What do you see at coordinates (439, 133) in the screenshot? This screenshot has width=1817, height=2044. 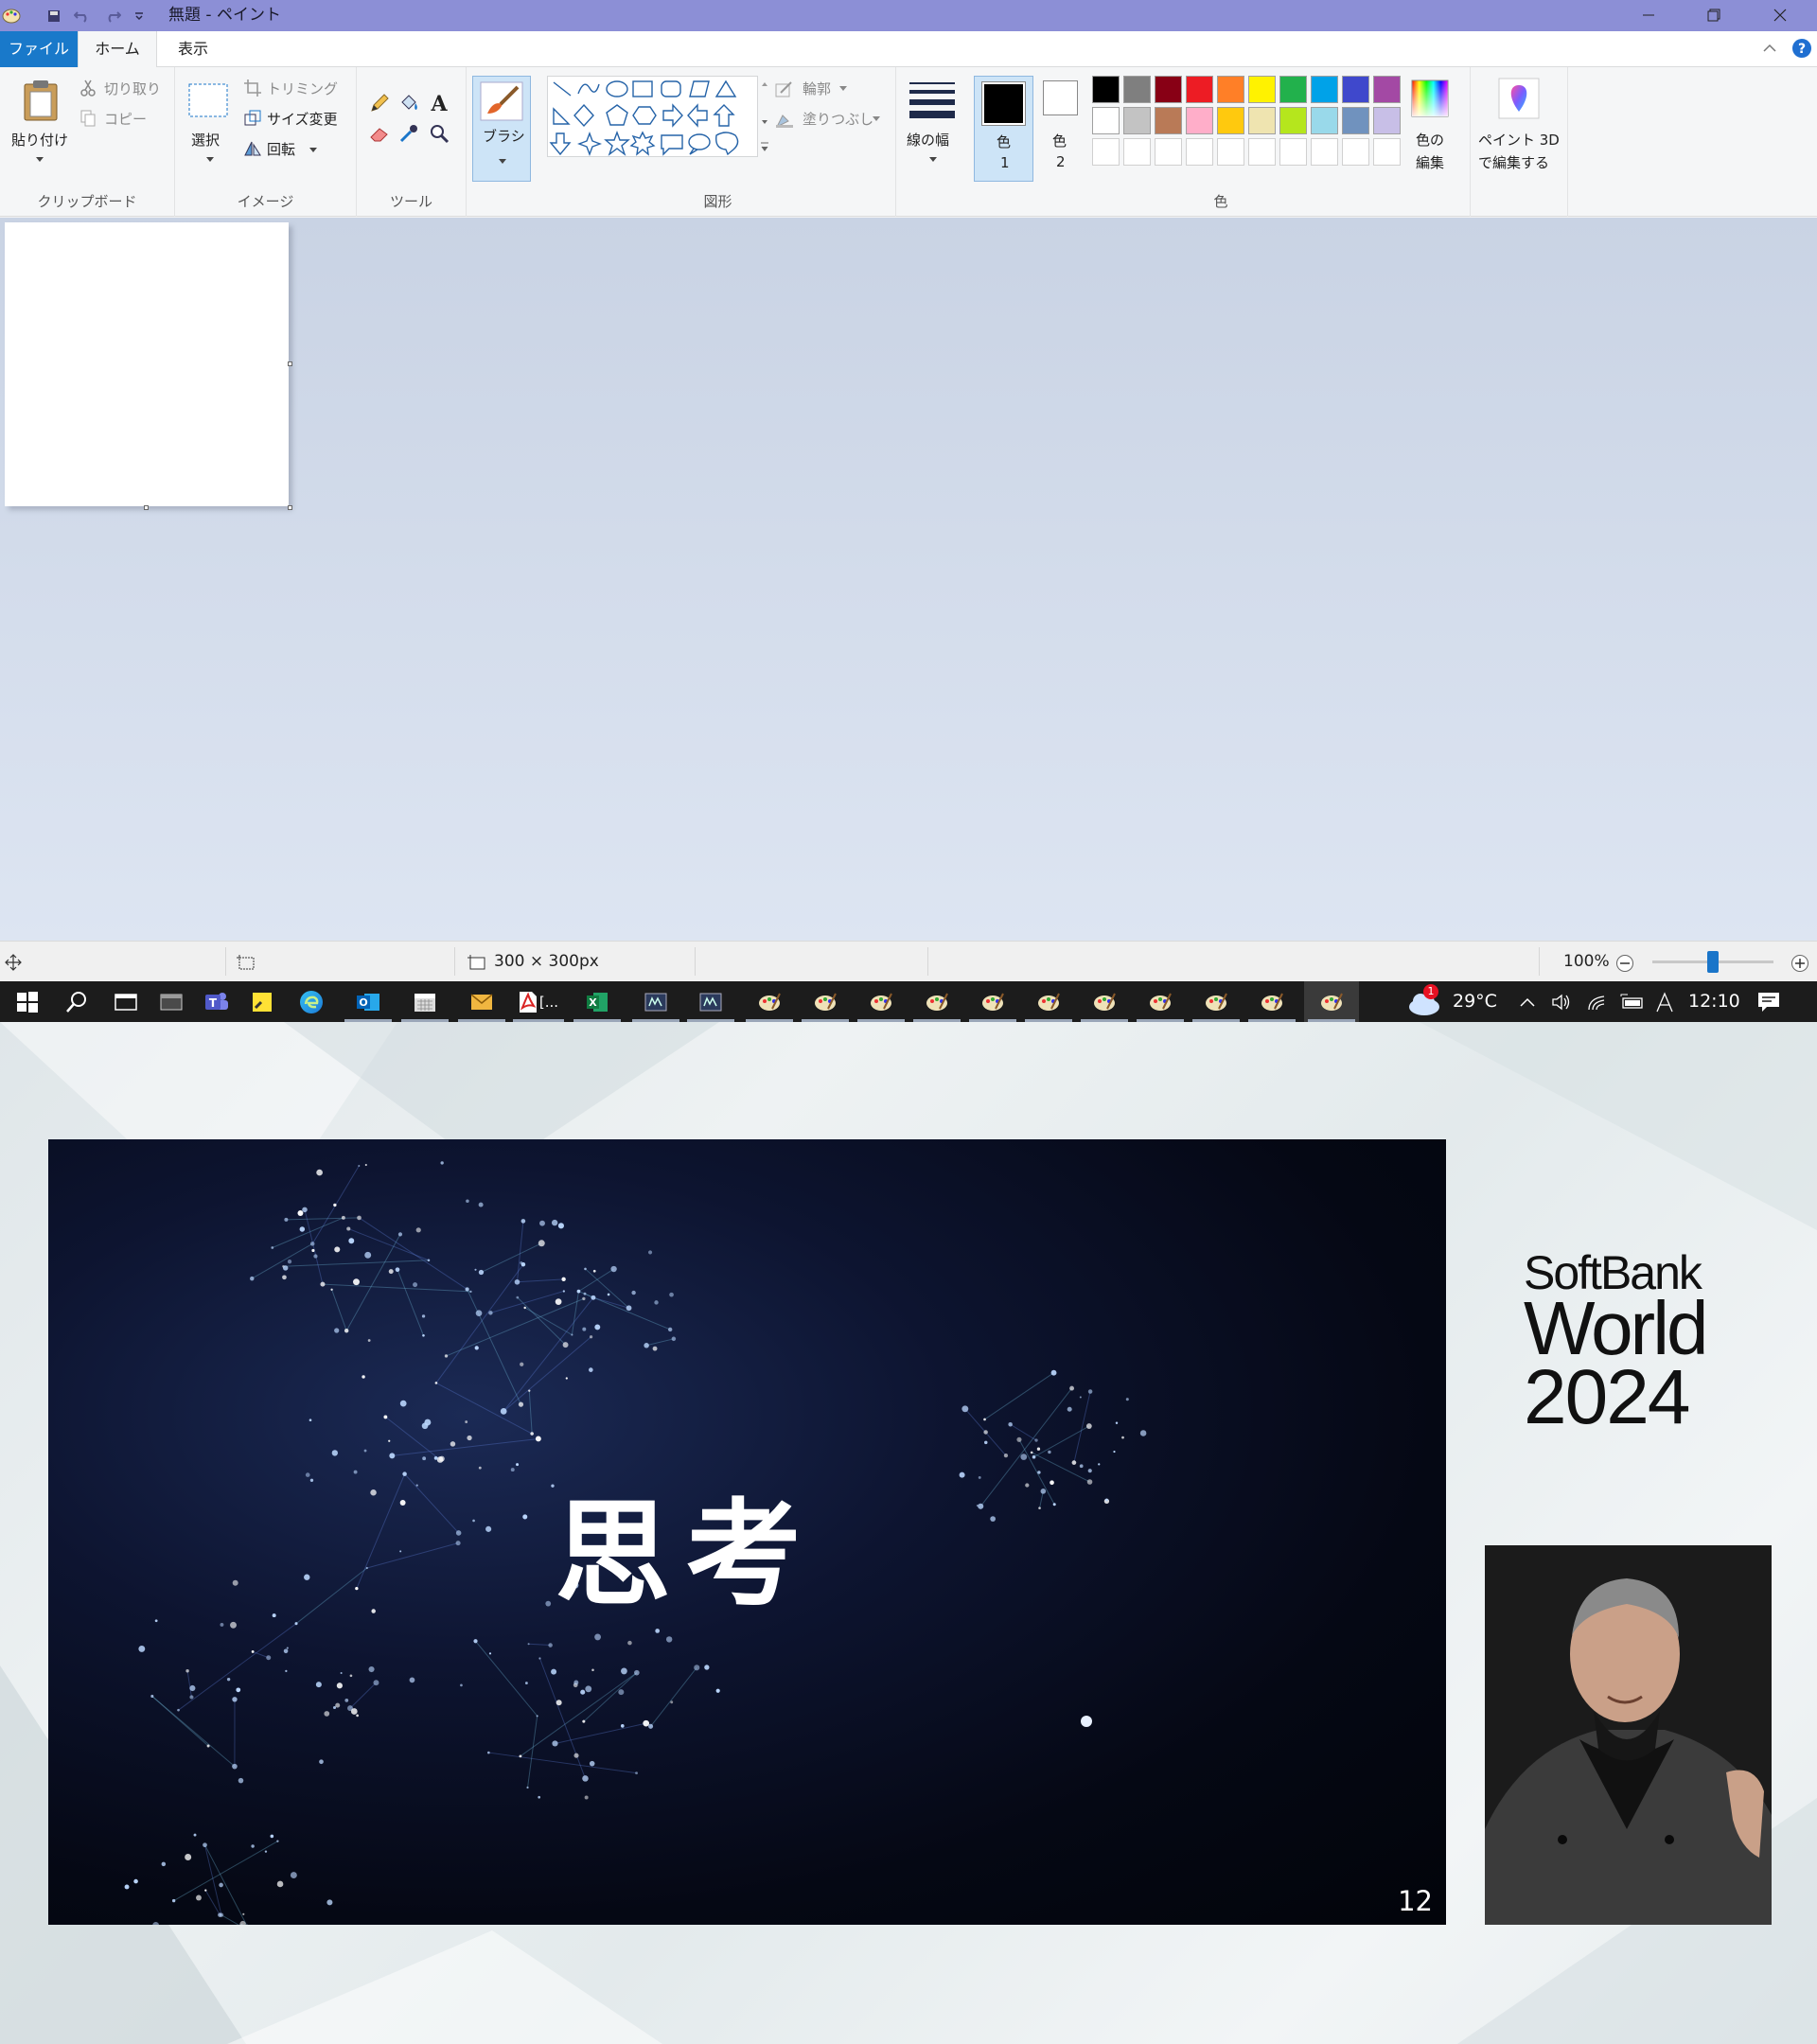 I see `magnifier-icon` at bounding box center [439, 133].